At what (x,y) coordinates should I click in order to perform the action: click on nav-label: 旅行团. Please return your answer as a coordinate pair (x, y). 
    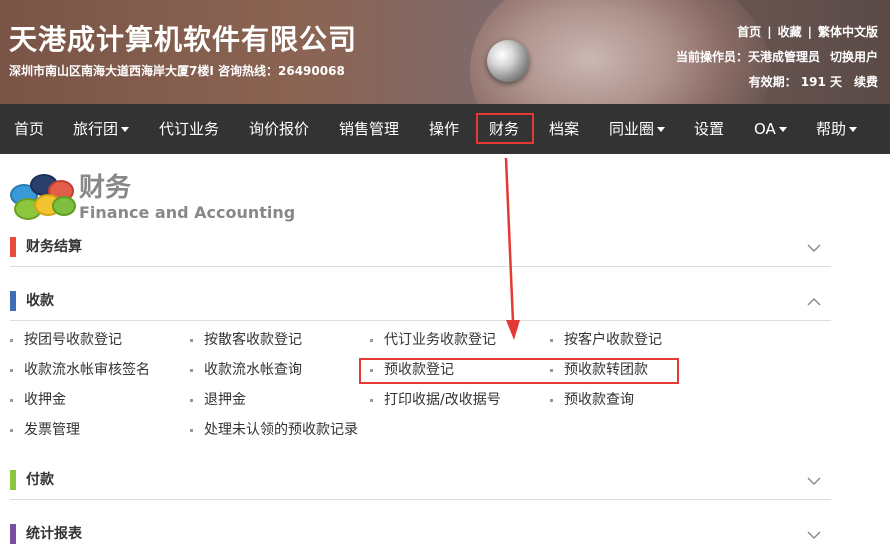
    Looking at the image, I should click on (96, 129).